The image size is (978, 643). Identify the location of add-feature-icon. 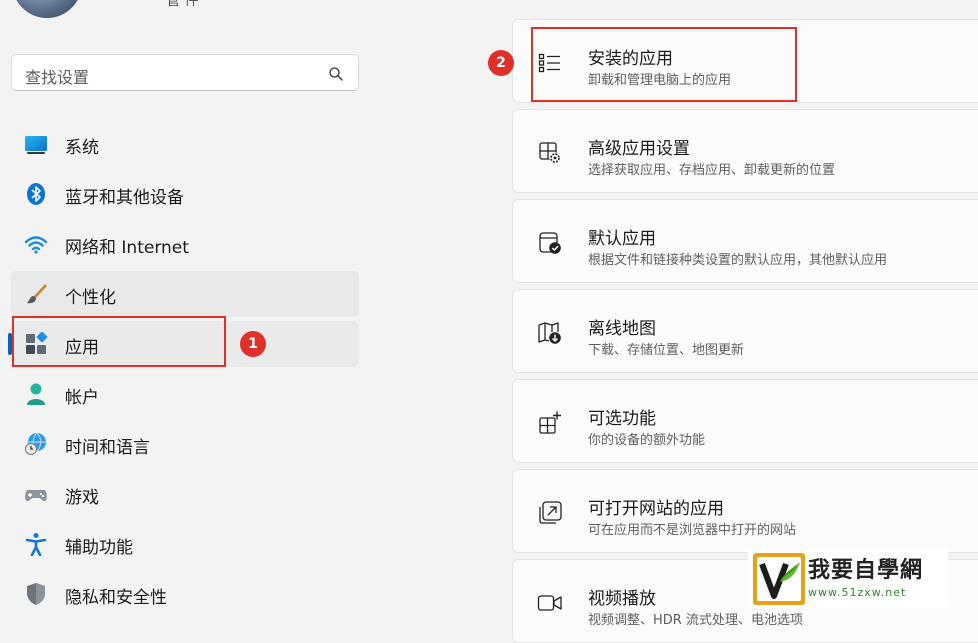
(550, 422).